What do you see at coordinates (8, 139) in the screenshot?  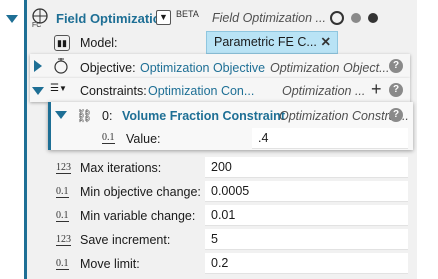 I see `tree-guide-line` at bounding box center [8, 139].